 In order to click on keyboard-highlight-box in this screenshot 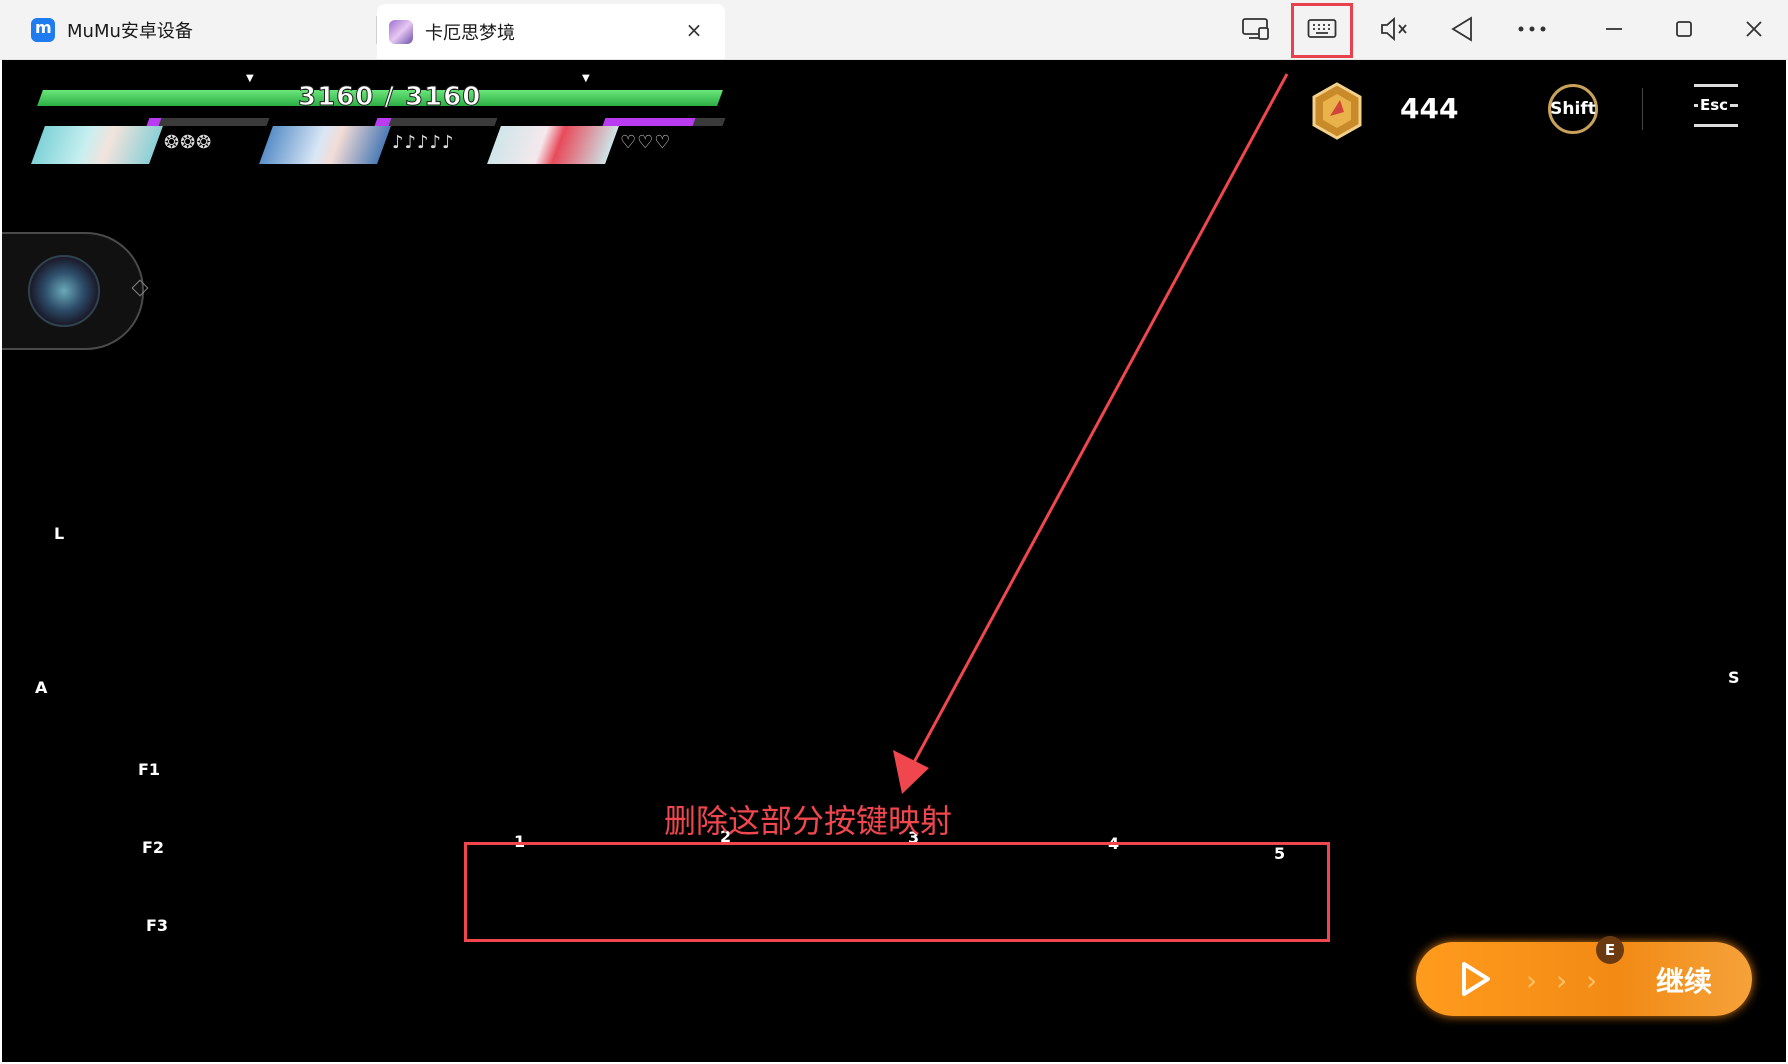, I will do `click(1322, 30)`.